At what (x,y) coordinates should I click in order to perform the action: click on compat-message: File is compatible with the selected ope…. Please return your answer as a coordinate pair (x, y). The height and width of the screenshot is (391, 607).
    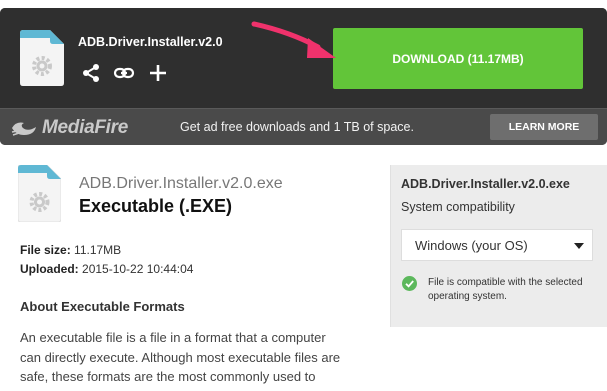
    Looking at the image, I should click on (505, 289).